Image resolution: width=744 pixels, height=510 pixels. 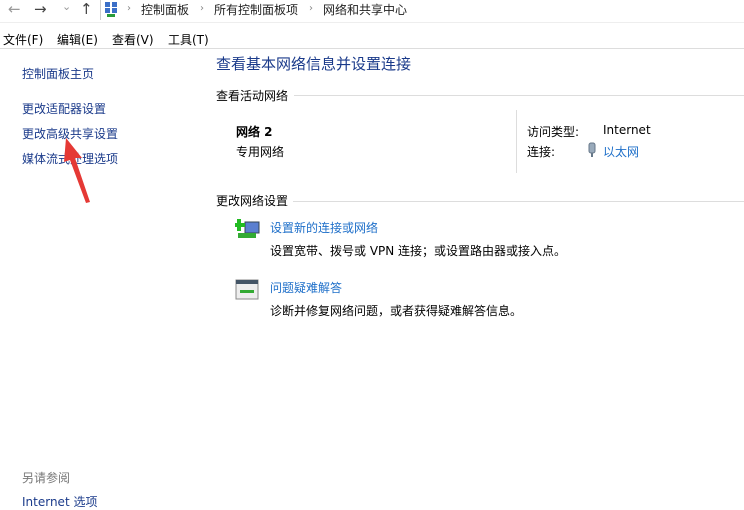 What do you see at coordinates (133, 39) in the screenshot?
I see `menu-view: 查看(V)` at bounding box center [133, 39].